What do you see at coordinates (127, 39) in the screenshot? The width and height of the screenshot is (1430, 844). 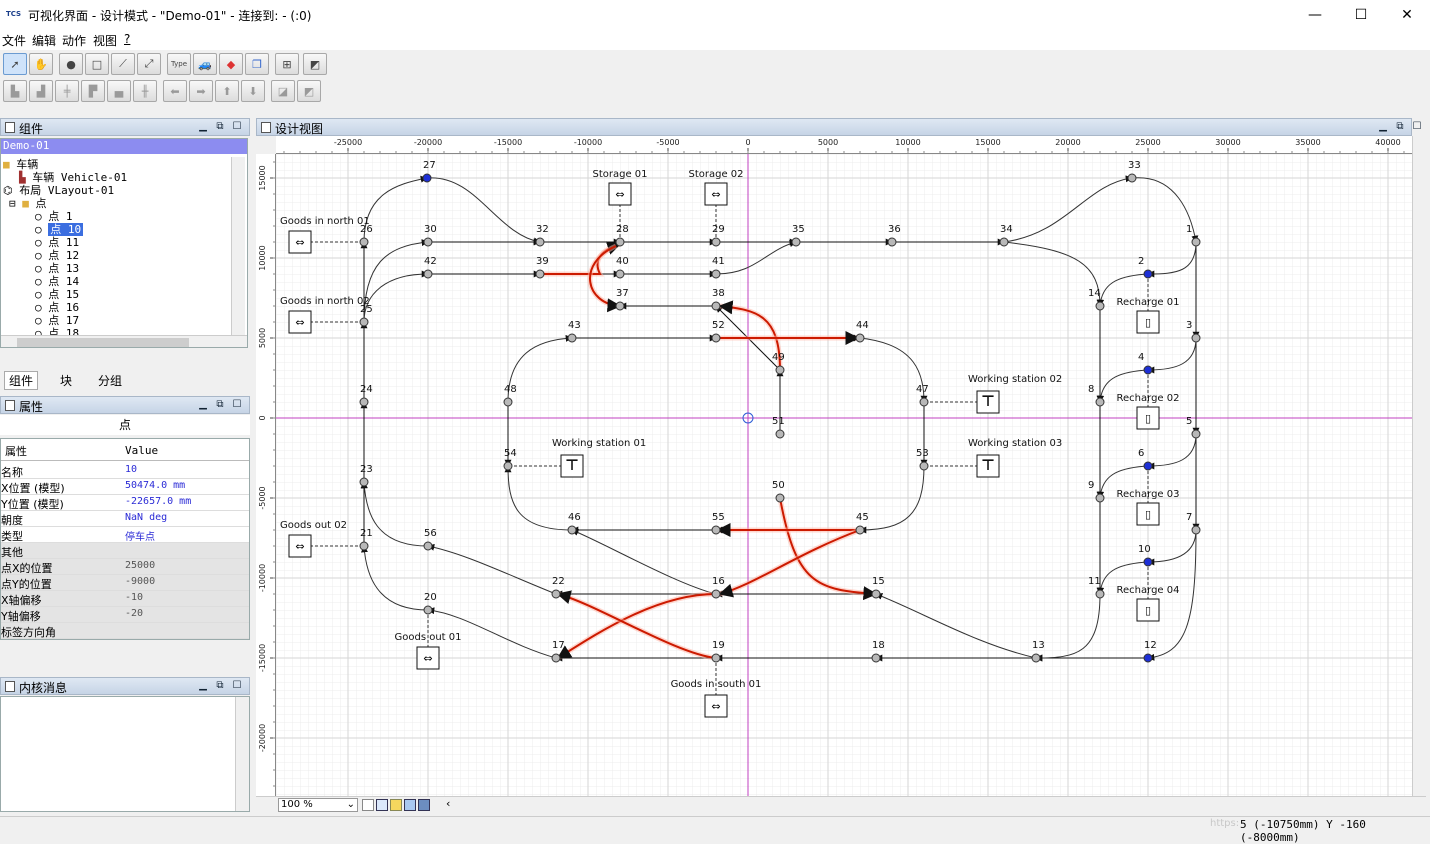 I see `menu-help: ?` at bounding box center [127, 39].